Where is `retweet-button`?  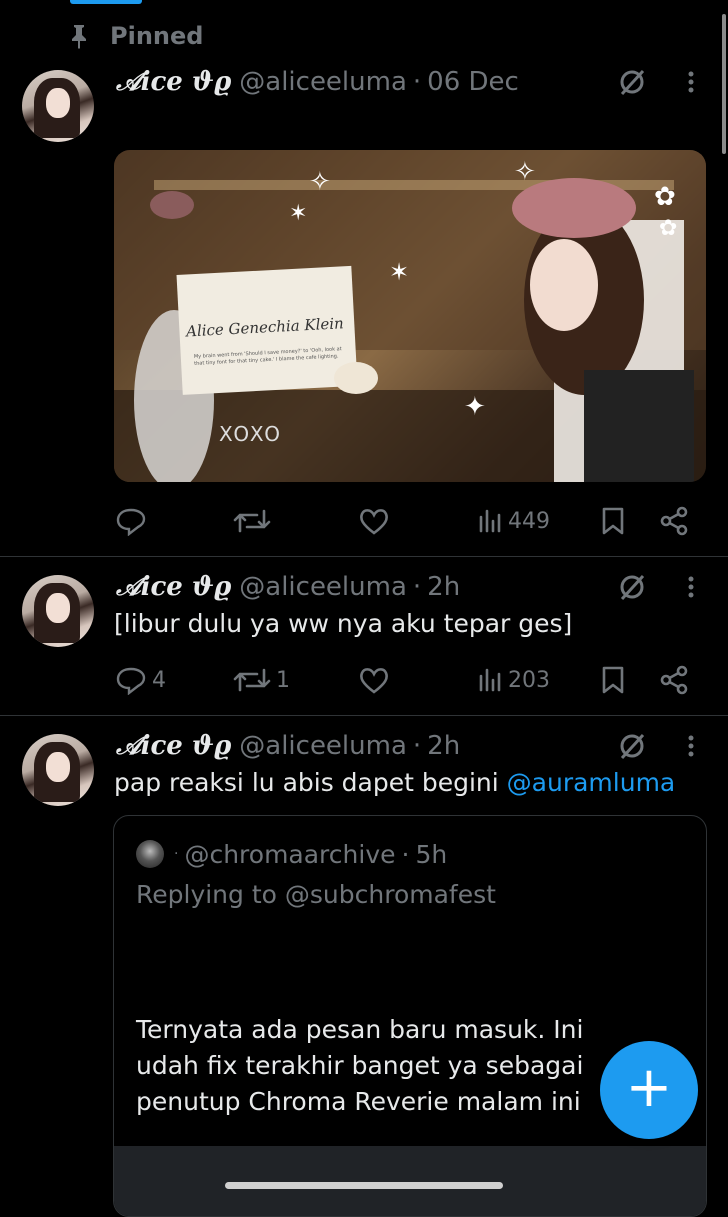 retweet-button is located at coordinates (252, 521).